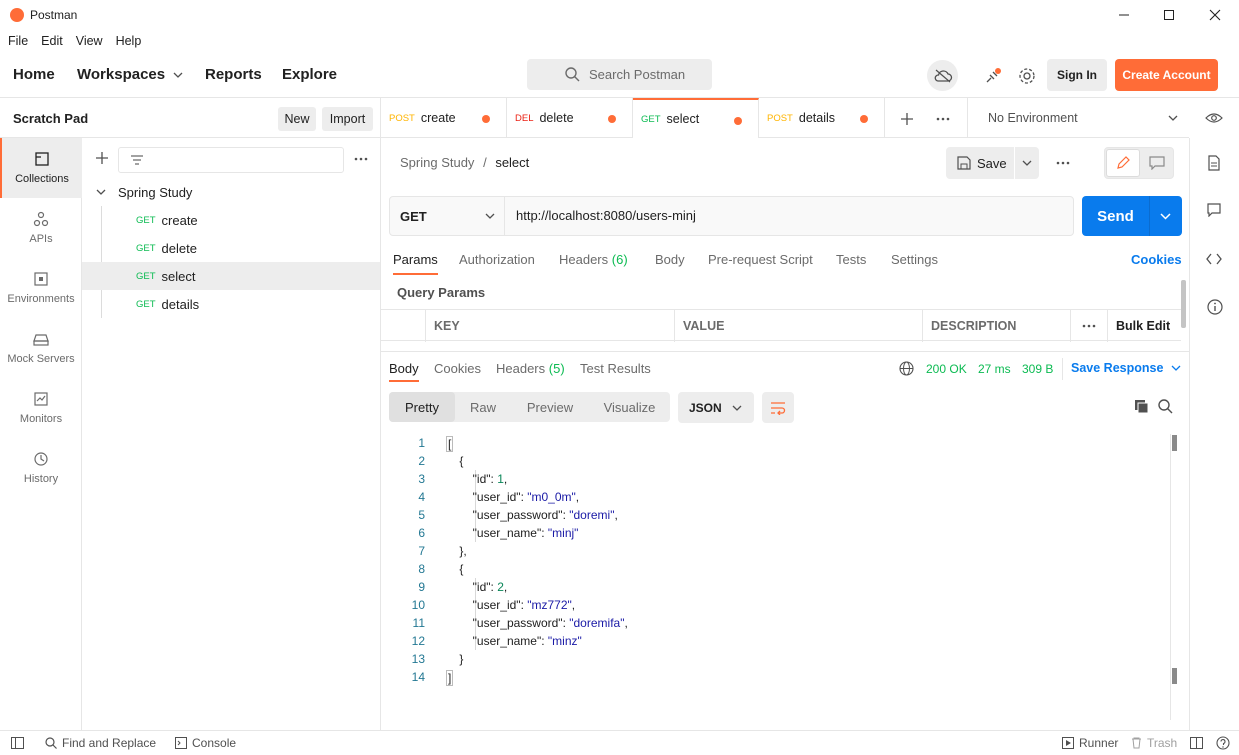 This screenshot has height=755, width=1239. Describe the element at coordinates (17, 743) in the screenshot. I see `toggle-sidebar-icon` at that location.